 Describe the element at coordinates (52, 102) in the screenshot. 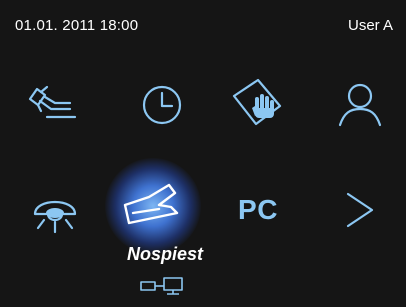

I see `dental-handpiece-icon` at that location.